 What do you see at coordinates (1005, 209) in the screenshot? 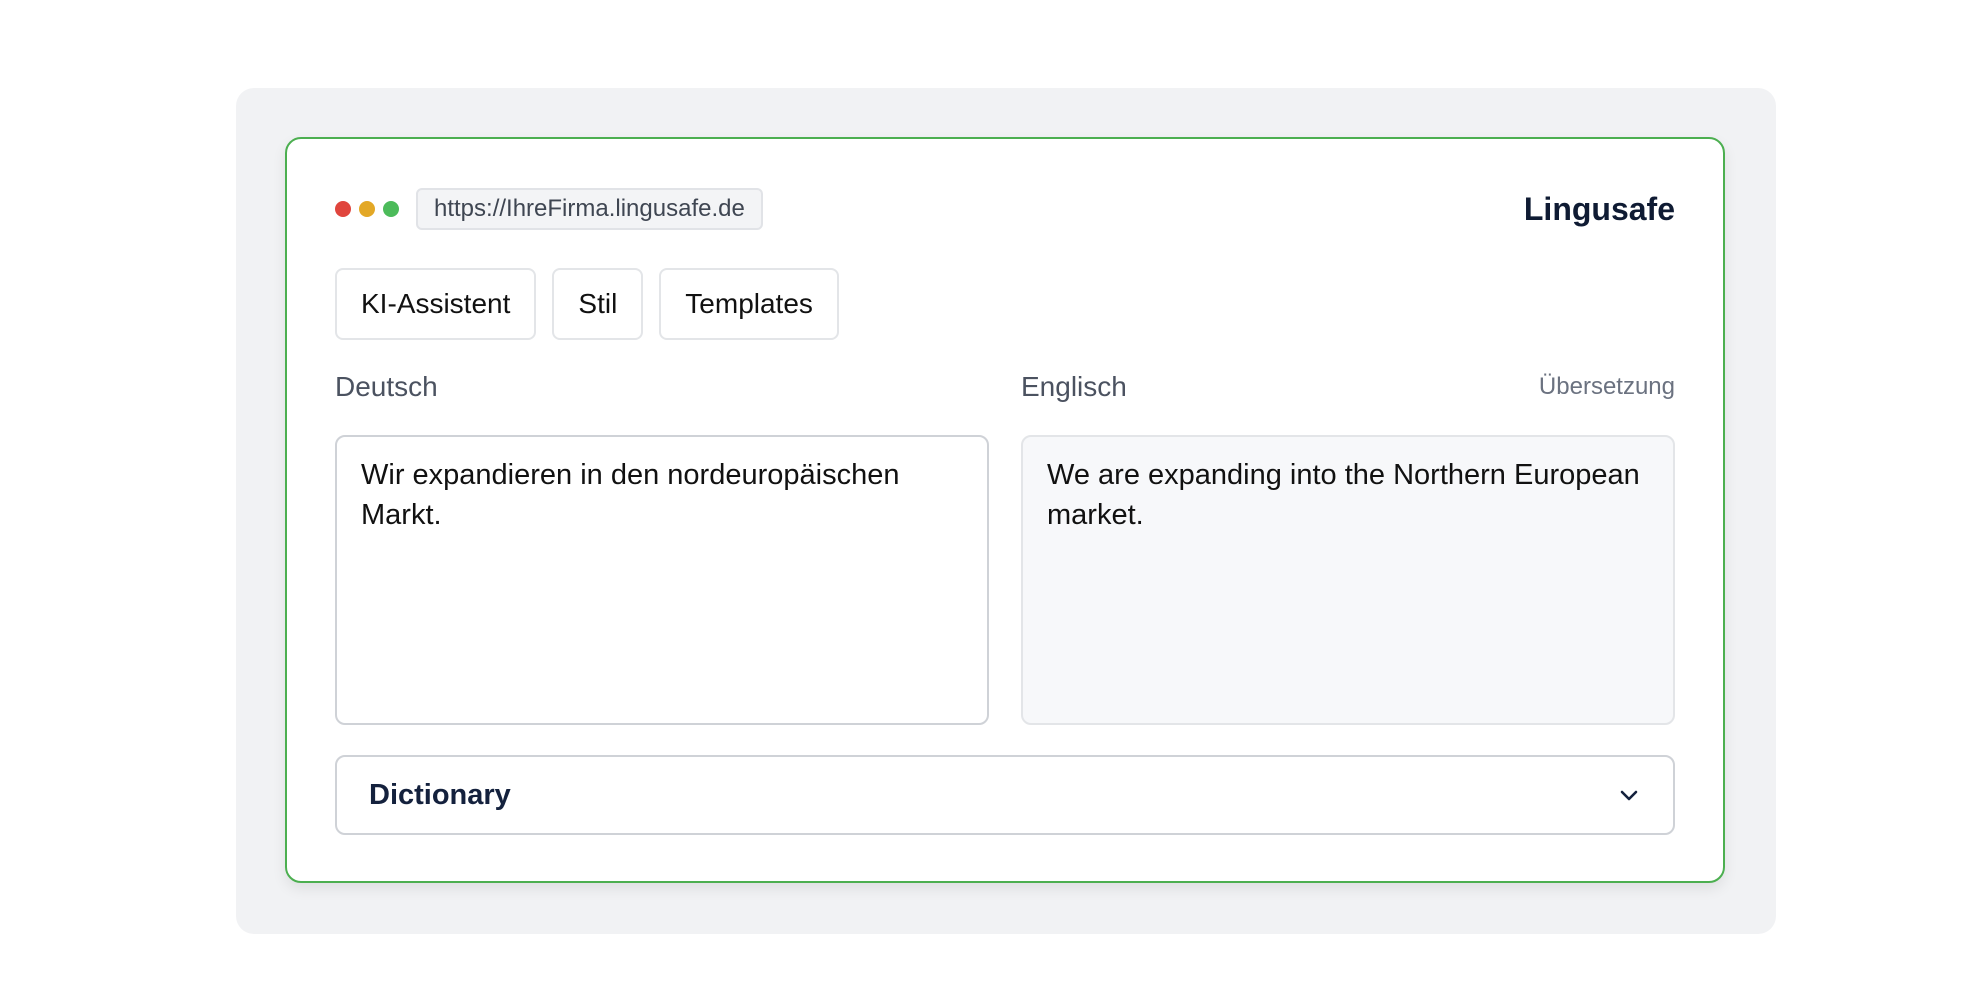
I see `window-topbar: https://IhreFirma.lingusafe.de Lingusafe` at bounding box center [1005, 209].